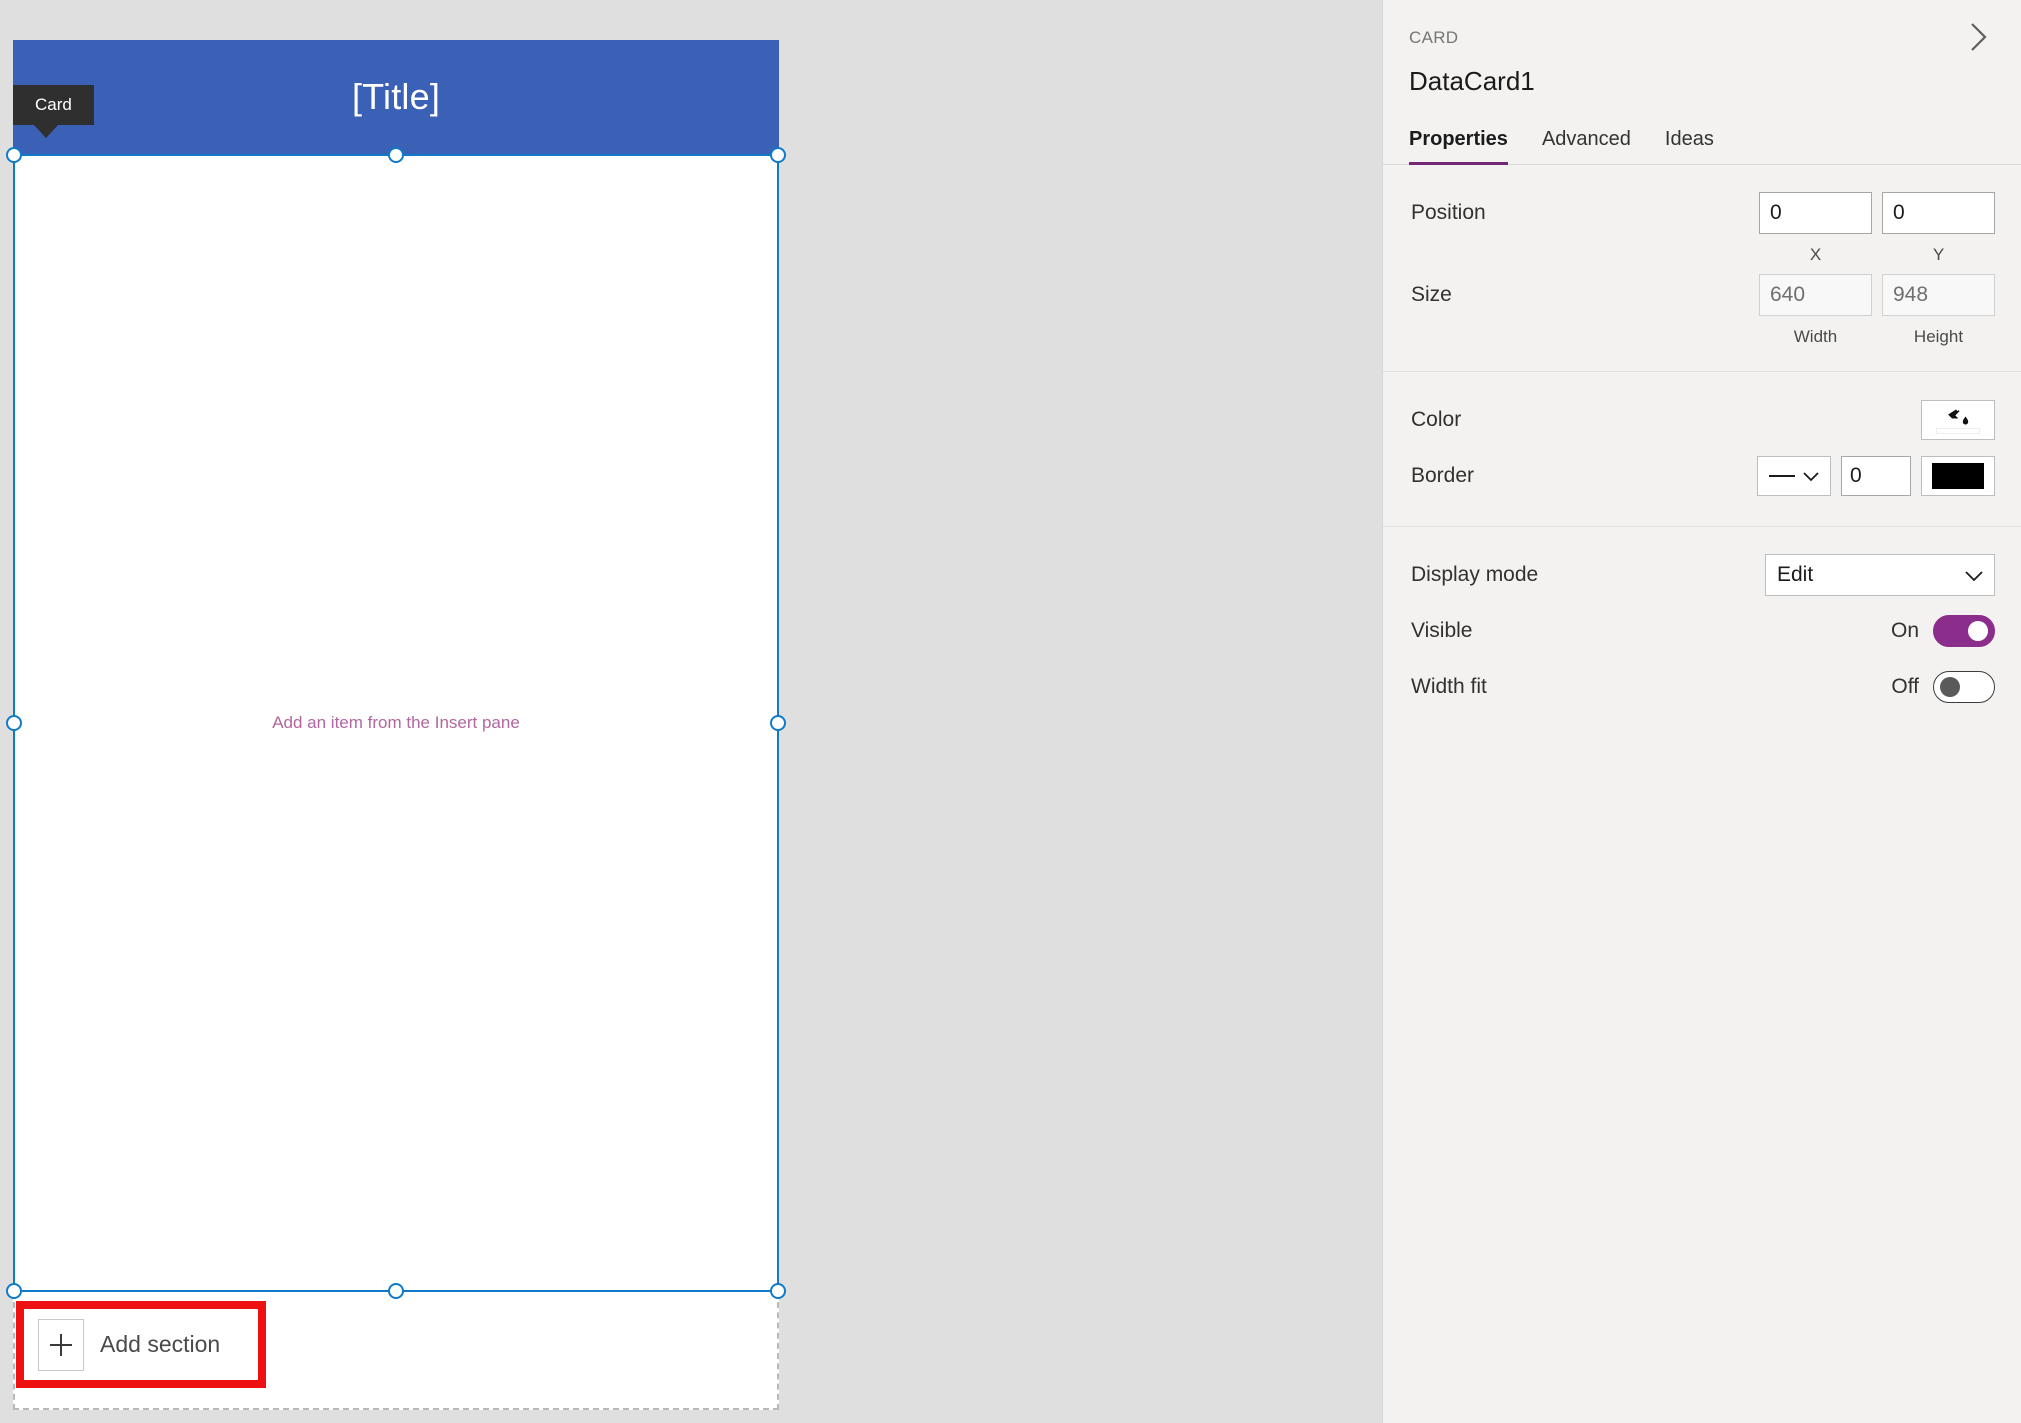  I want to click on position-y-sublabel: Y, so click(1938, 254).